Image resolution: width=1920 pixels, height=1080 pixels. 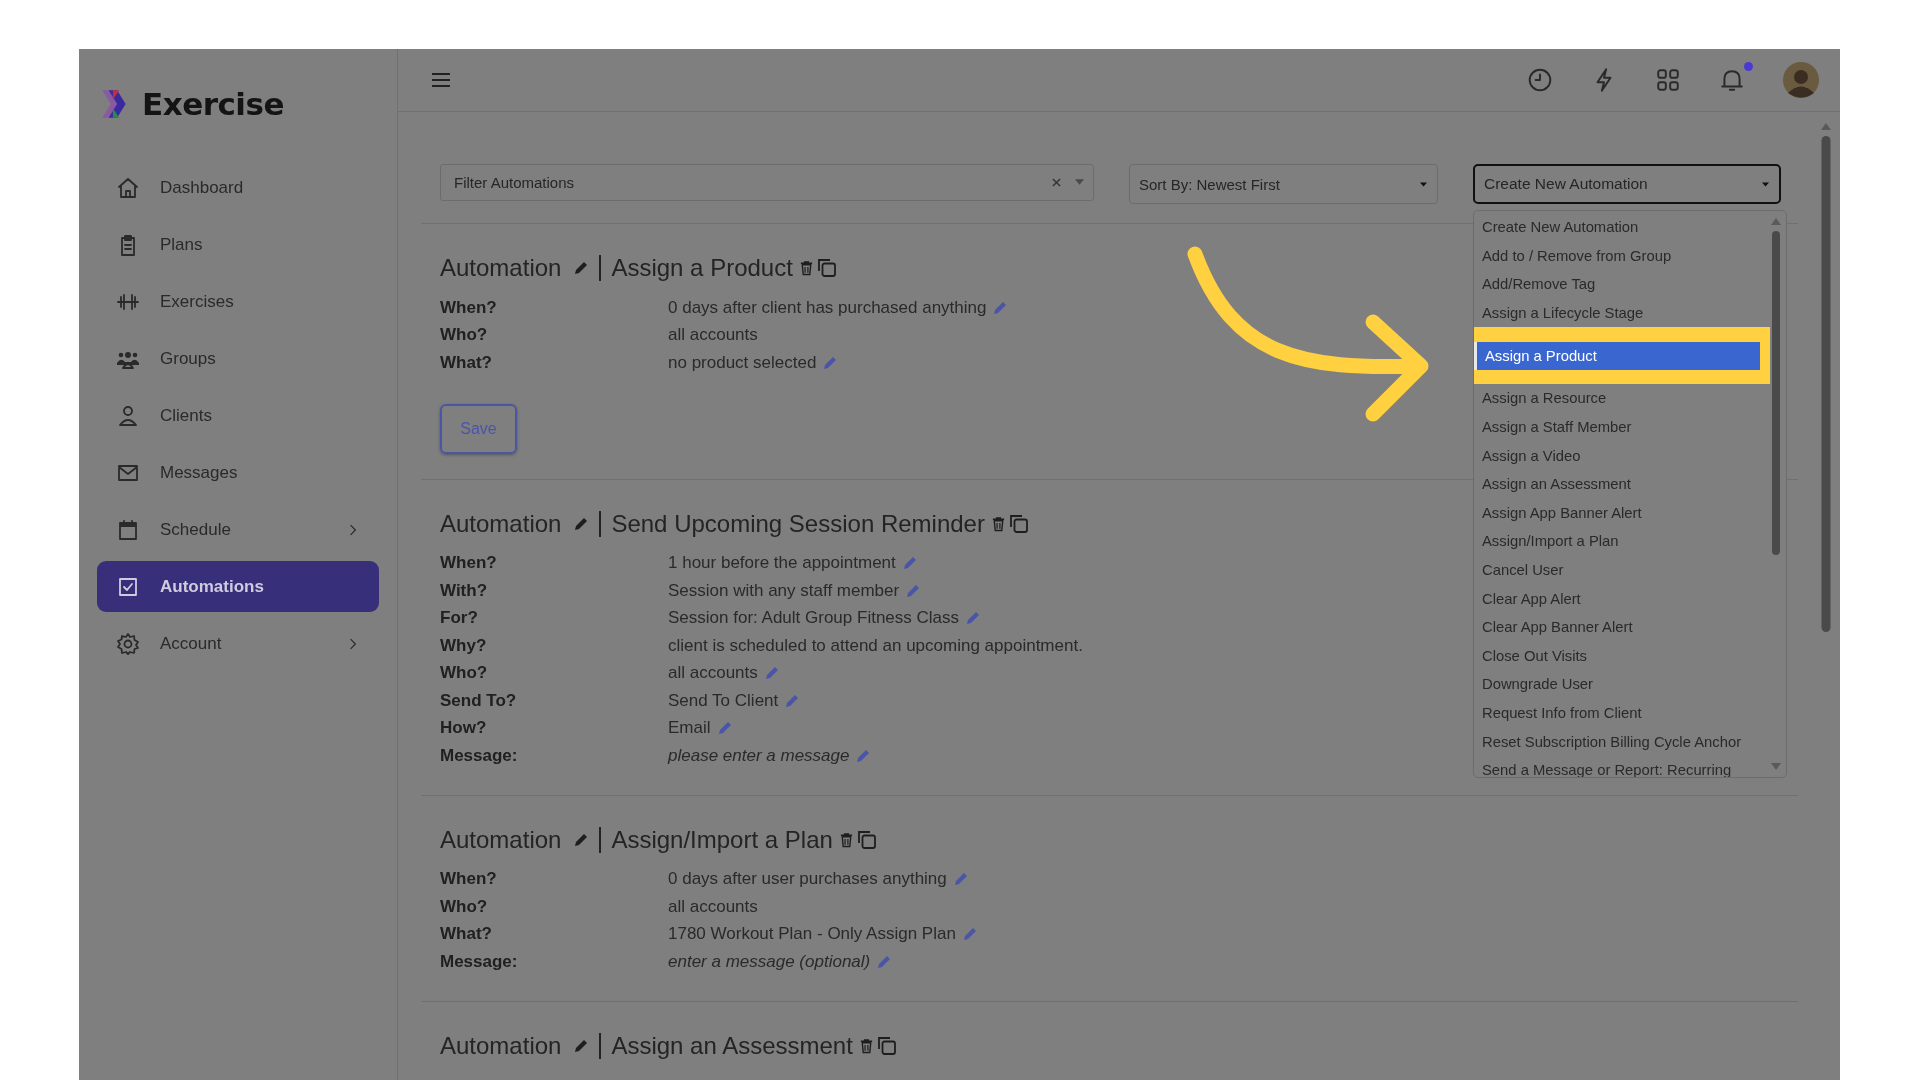 I want to click on dropdown-option: Close Out Visits, so click(x=1623, y=656).